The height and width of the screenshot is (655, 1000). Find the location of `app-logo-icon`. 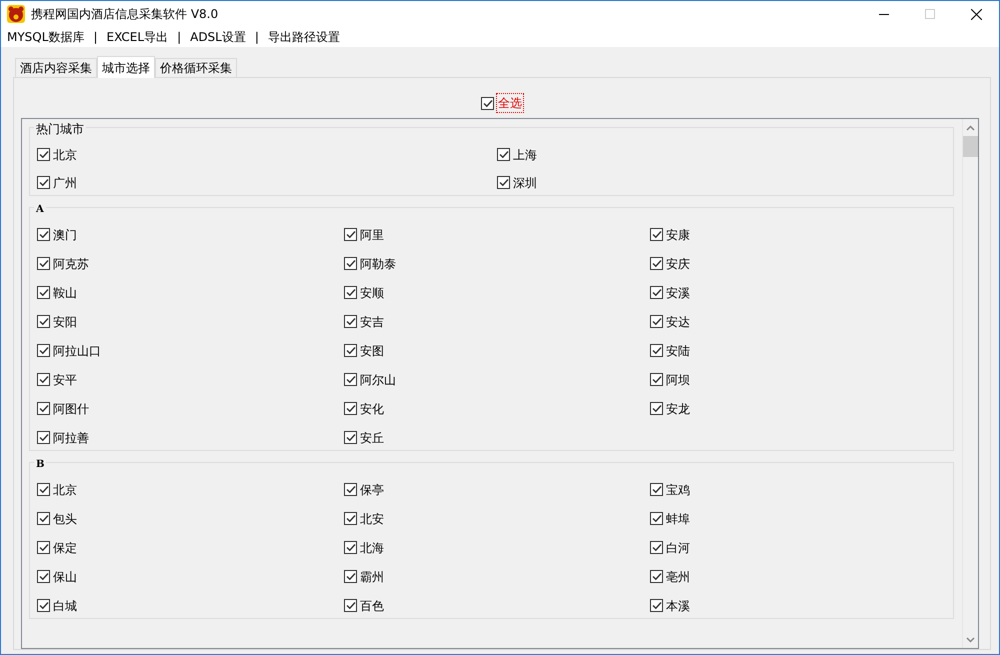

app-logo-icon is located at coordinates (16, 14).